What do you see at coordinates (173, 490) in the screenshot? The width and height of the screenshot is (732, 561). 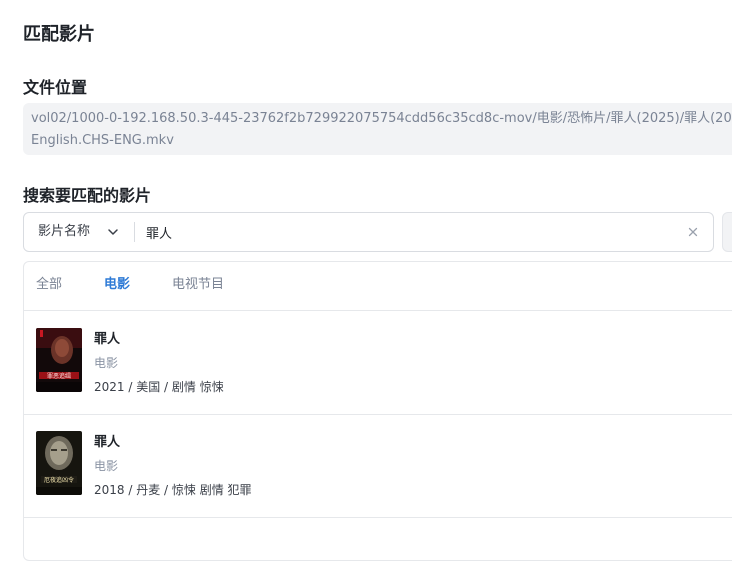 I see `result-meta: 2018 / 丹麦 / 惊悚 剧情 犯罪` at bounding box center [173, 490].